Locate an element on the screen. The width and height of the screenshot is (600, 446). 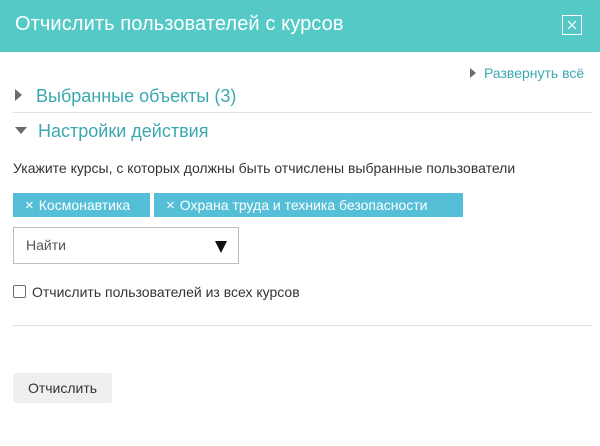
section-action-settings: Настройки действия is located at coordinates (111, 131).